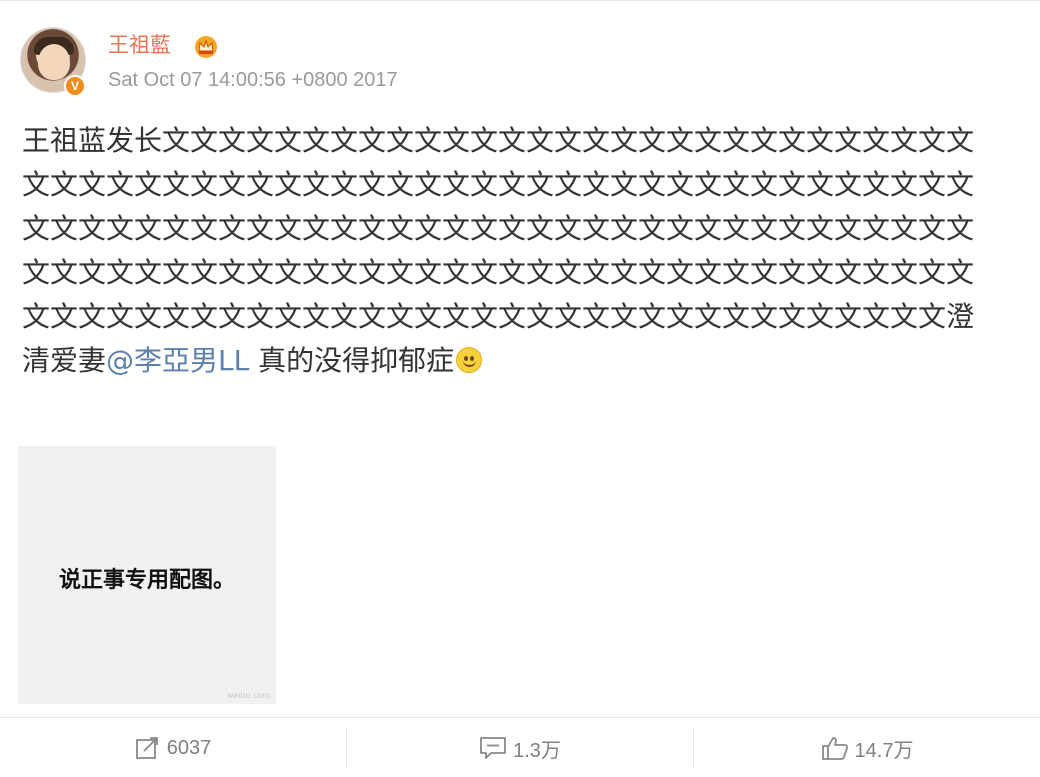 This screenshot has height=777, width=1040. What do you see at coordinates (54, 62) in the screenshot?
I see `avatar-face` at bounding box center [54, 62].